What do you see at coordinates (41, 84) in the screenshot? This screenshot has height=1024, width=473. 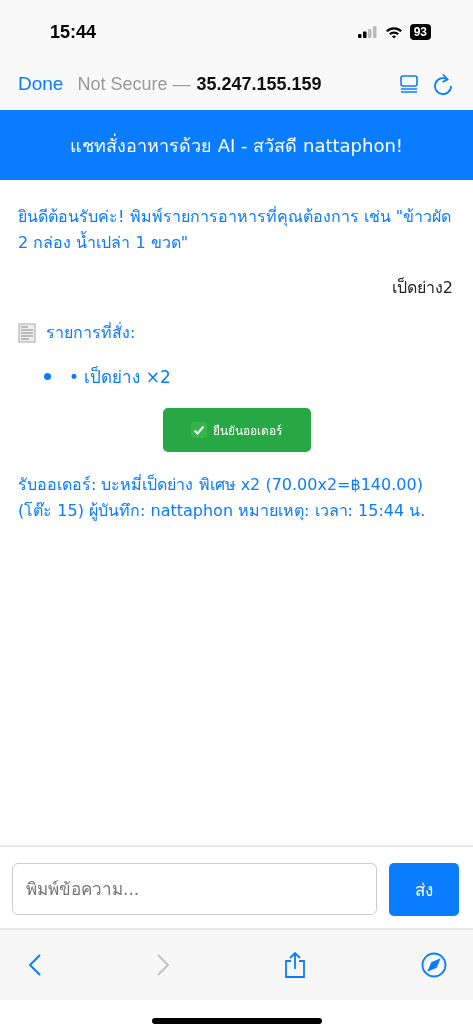 I see `done-button: Done` at bounding box center [41, 84].